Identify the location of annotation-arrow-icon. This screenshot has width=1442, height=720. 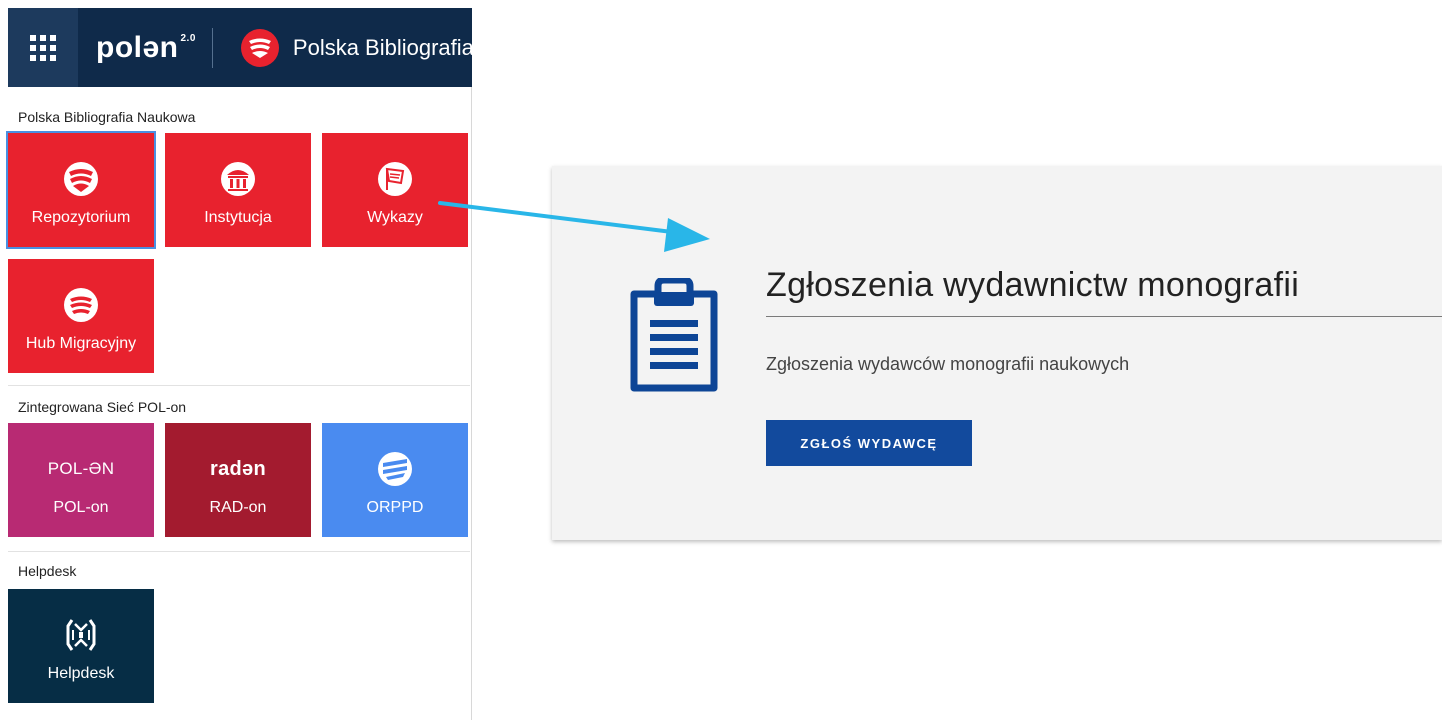
(574, 226).